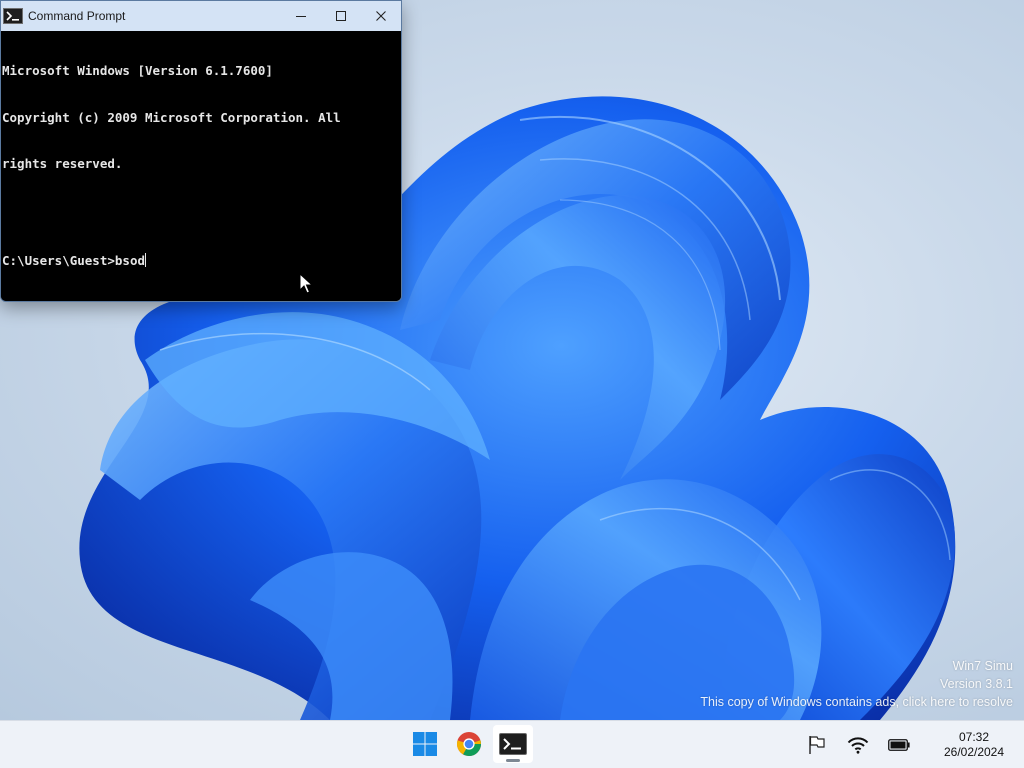 The width and height of the screenshot is (1024, 768). I want to click on clock-time: 07:32, so click(974, 737).